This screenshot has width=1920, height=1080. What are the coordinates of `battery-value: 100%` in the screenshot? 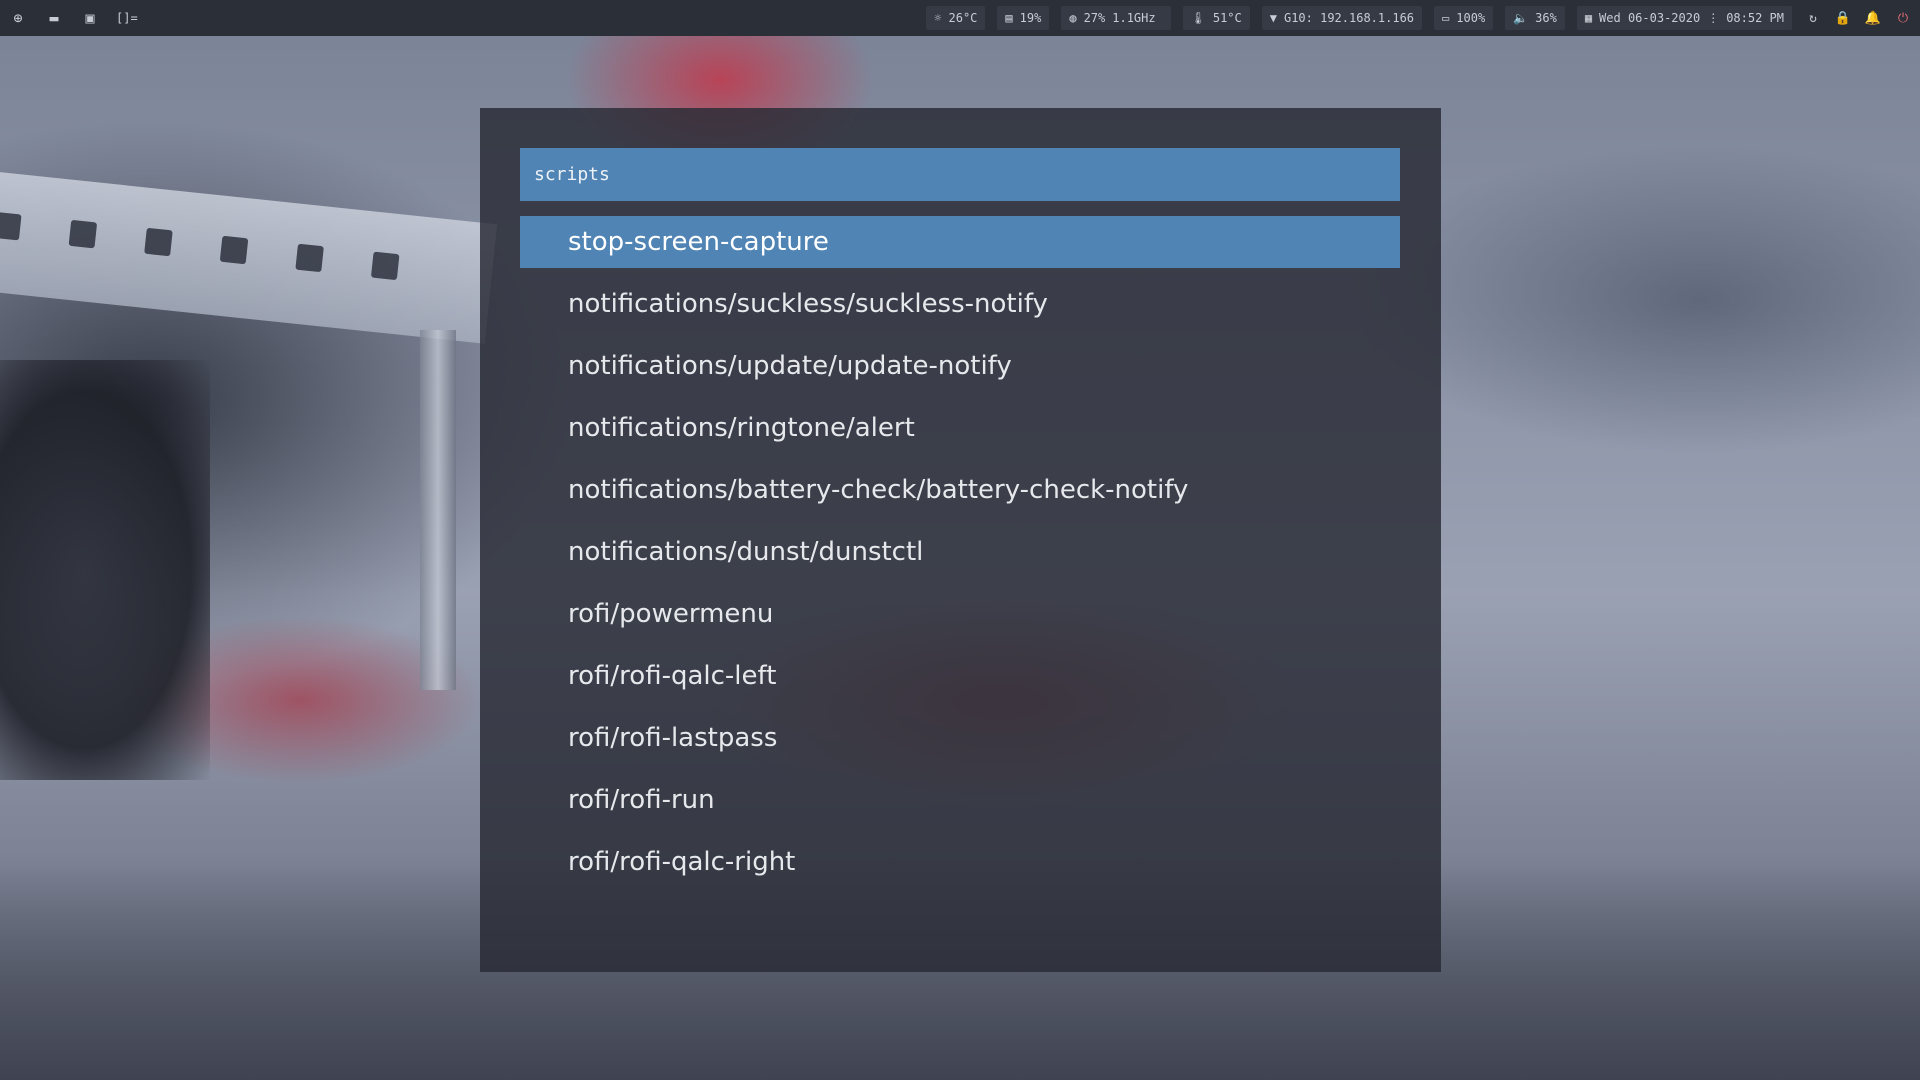 It's located at (1471, 18).